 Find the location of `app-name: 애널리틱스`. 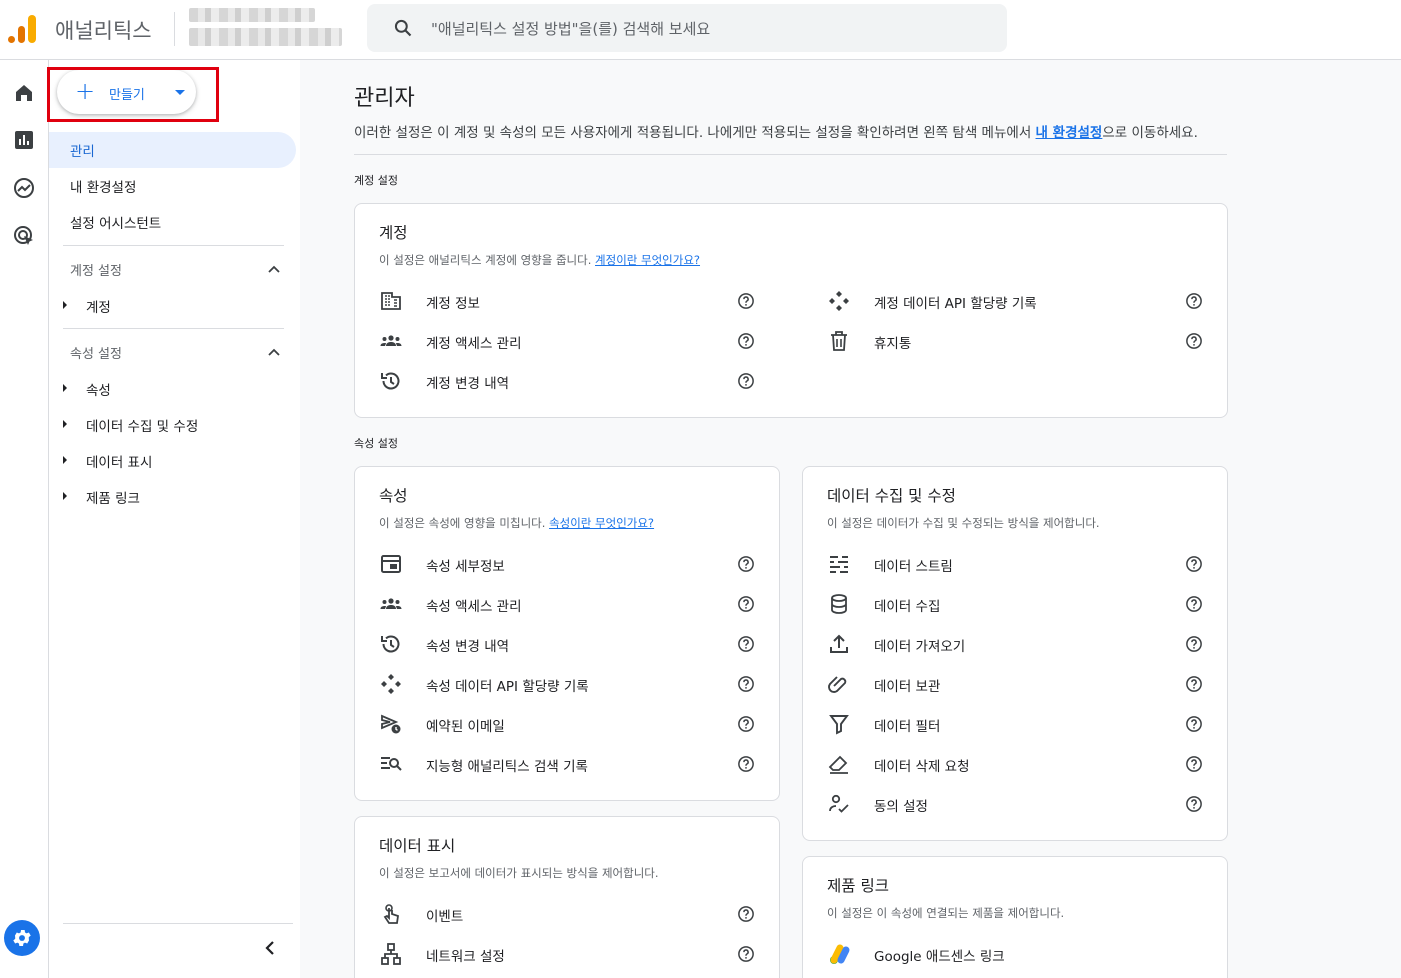

app-name: 애널리틱스 is located at coordinates (103, 31).